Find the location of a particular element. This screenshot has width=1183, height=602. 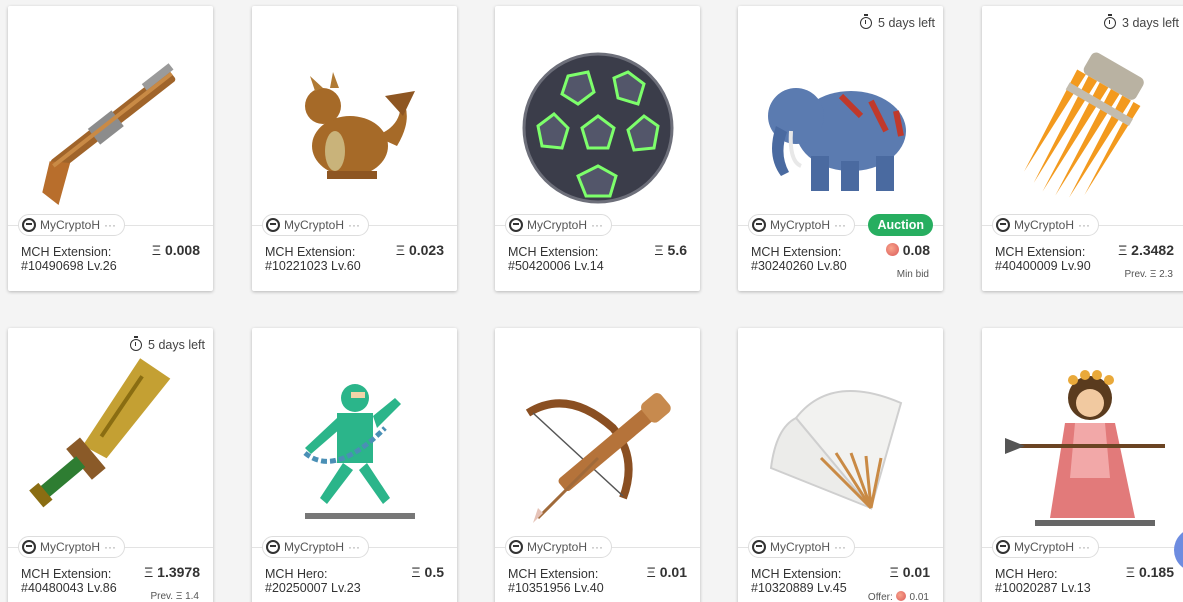

item-card: 3 days left MyCryptoH··· MCH Extension: is located at coordinates (1082, 148).